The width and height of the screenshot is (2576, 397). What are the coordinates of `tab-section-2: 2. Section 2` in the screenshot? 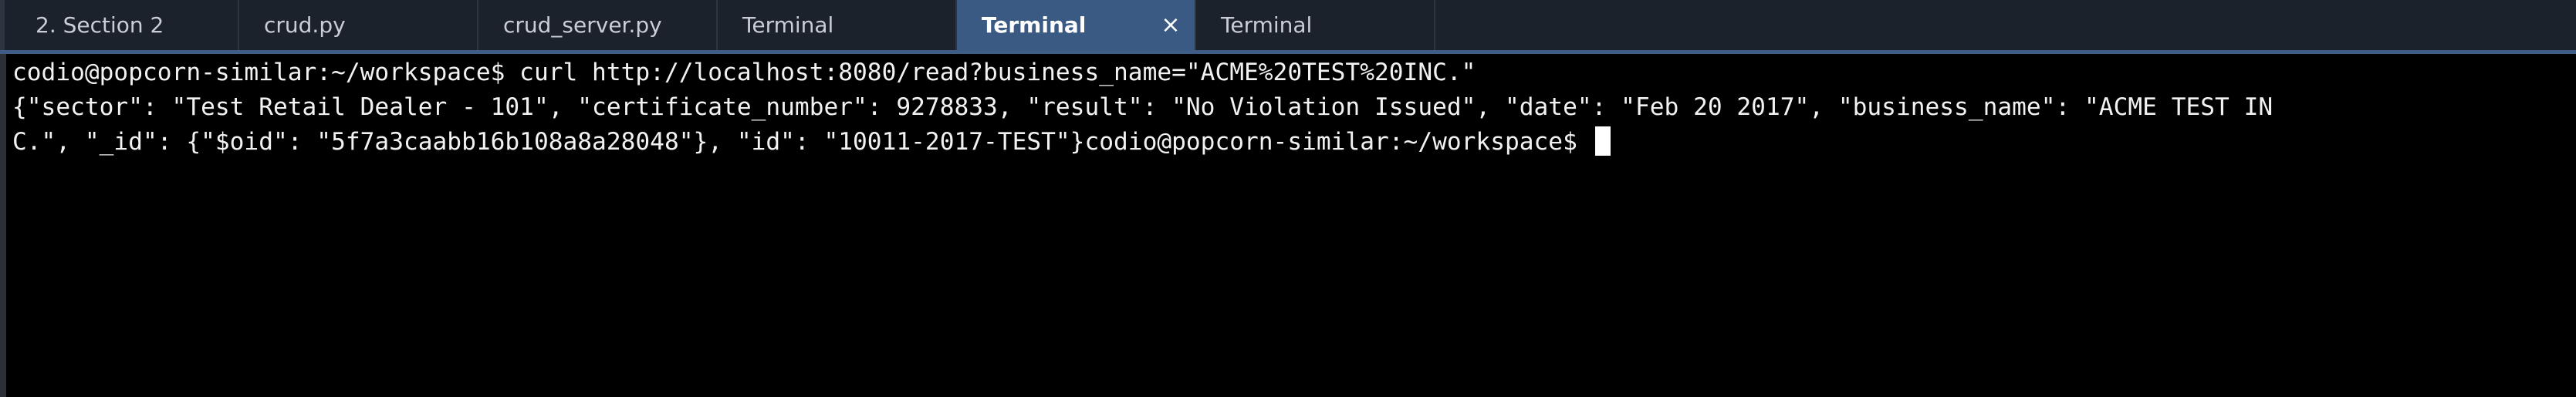 It's located at (119, 25).